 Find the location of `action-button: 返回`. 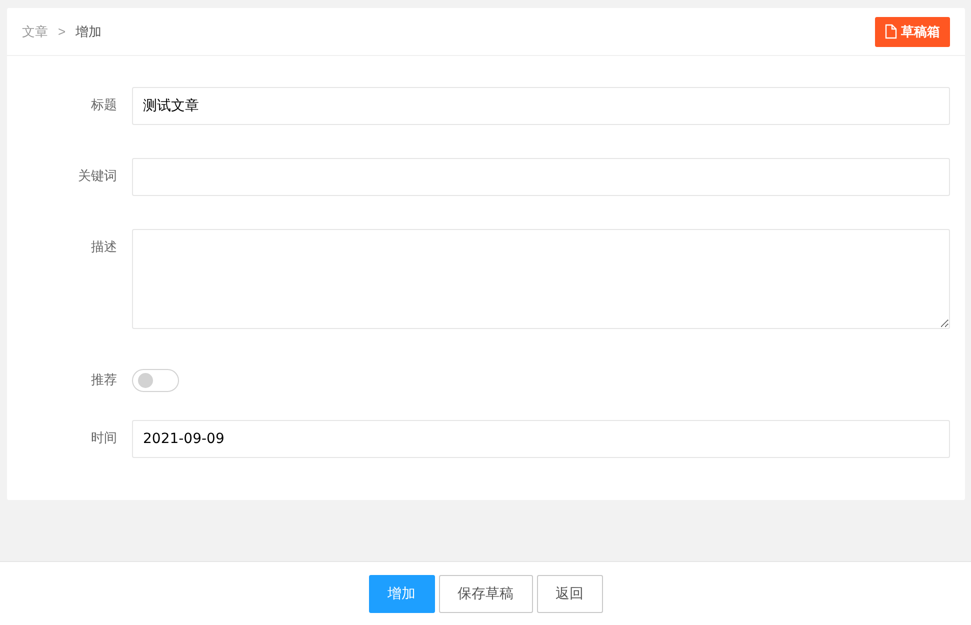

action-button: 返回 is located at coordinates (569, 593).